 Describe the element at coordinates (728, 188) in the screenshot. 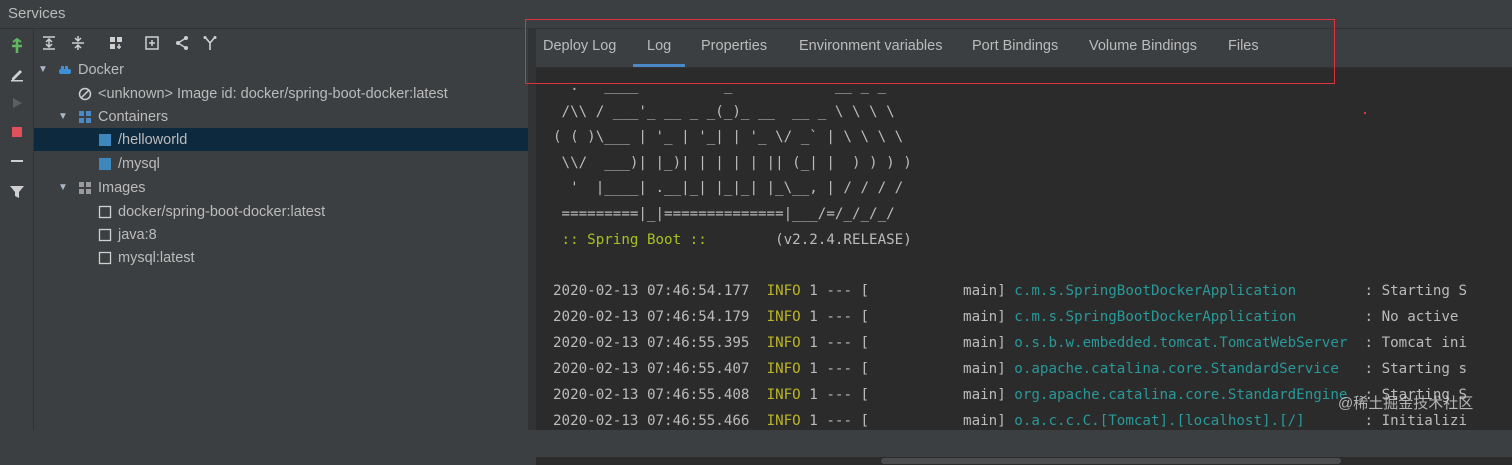

I see `banner-line: ' |____| .__|_| |_|_| |_\__, | / / / /` at that location.